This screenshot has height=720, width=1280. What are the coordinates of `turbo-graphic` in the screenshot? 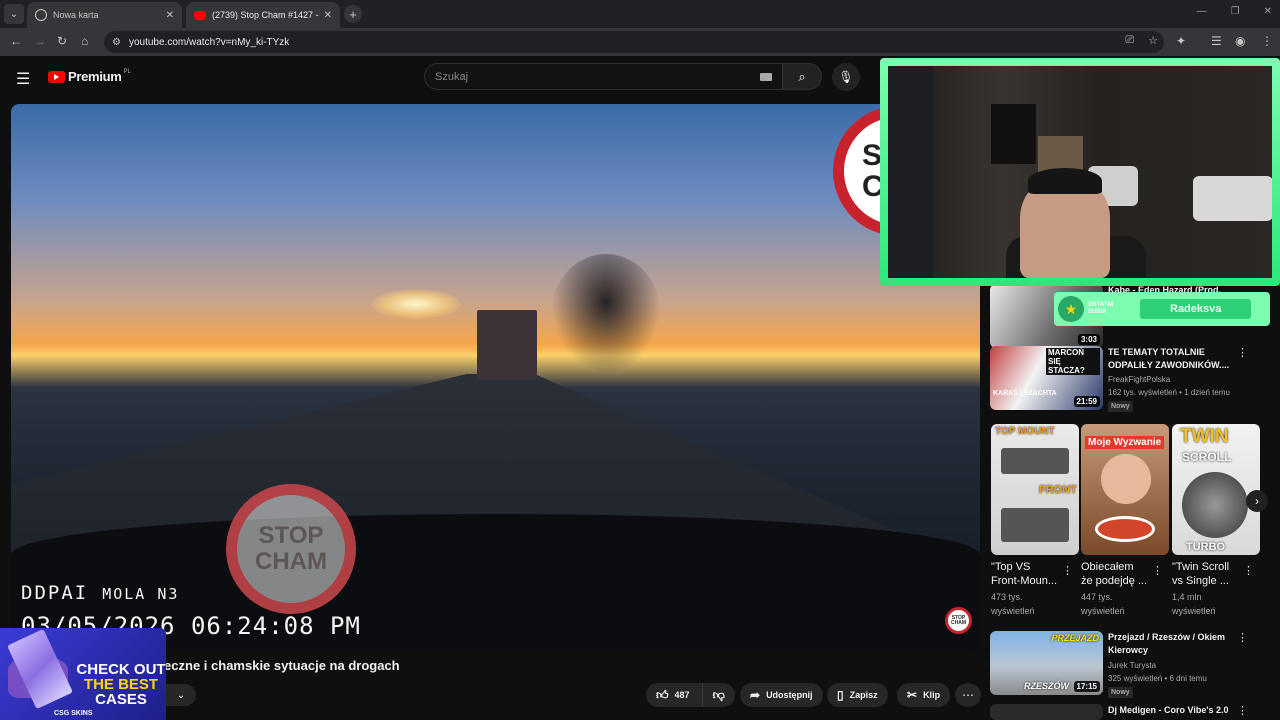 It's located at (1215, 505).